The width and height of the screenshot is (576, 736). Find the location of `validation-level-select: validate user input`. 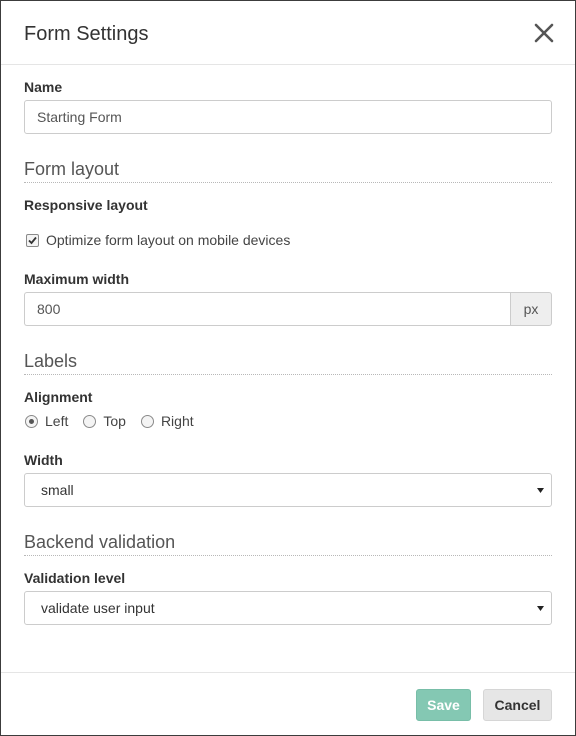

validation-level-select: validate user input is located at coordinates (288, 608).